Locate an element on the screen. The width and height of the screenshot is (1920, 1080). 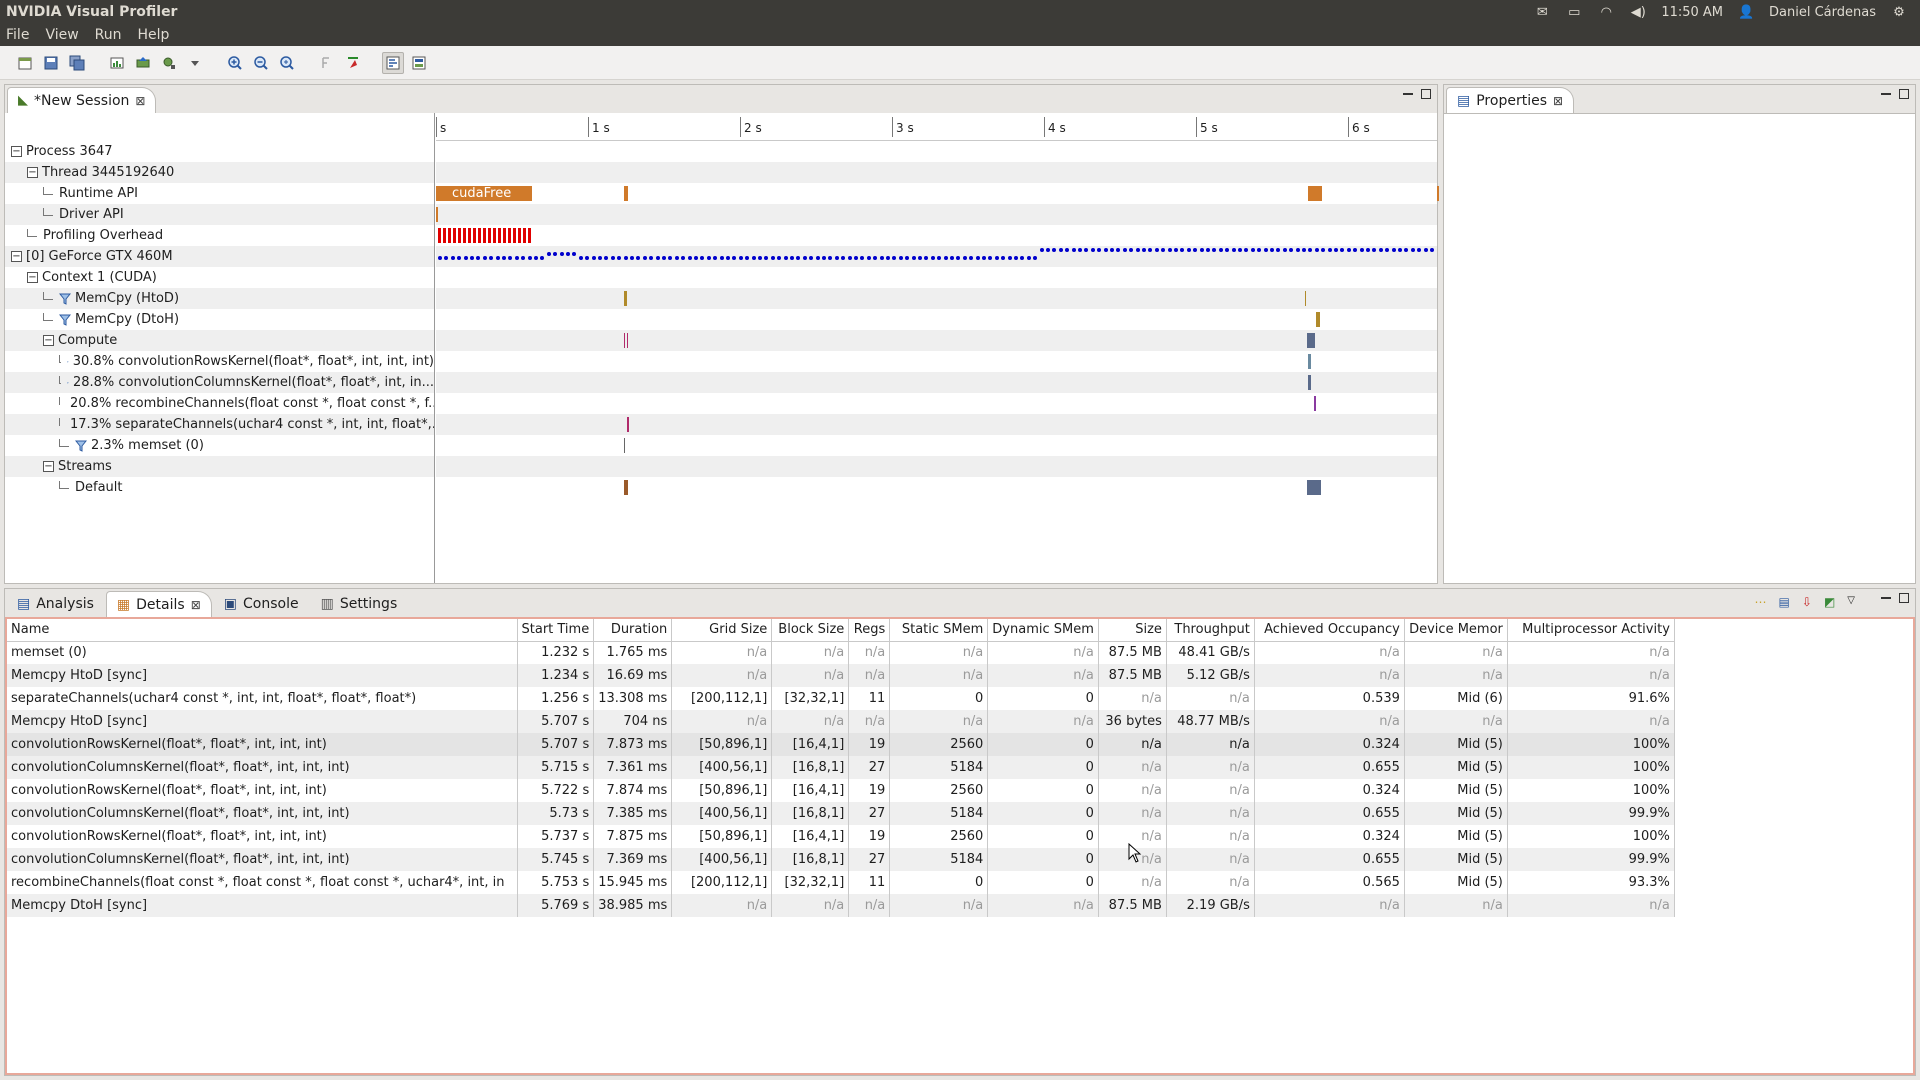
battery-icon: ▭ is located at coordinates (1574, 12).